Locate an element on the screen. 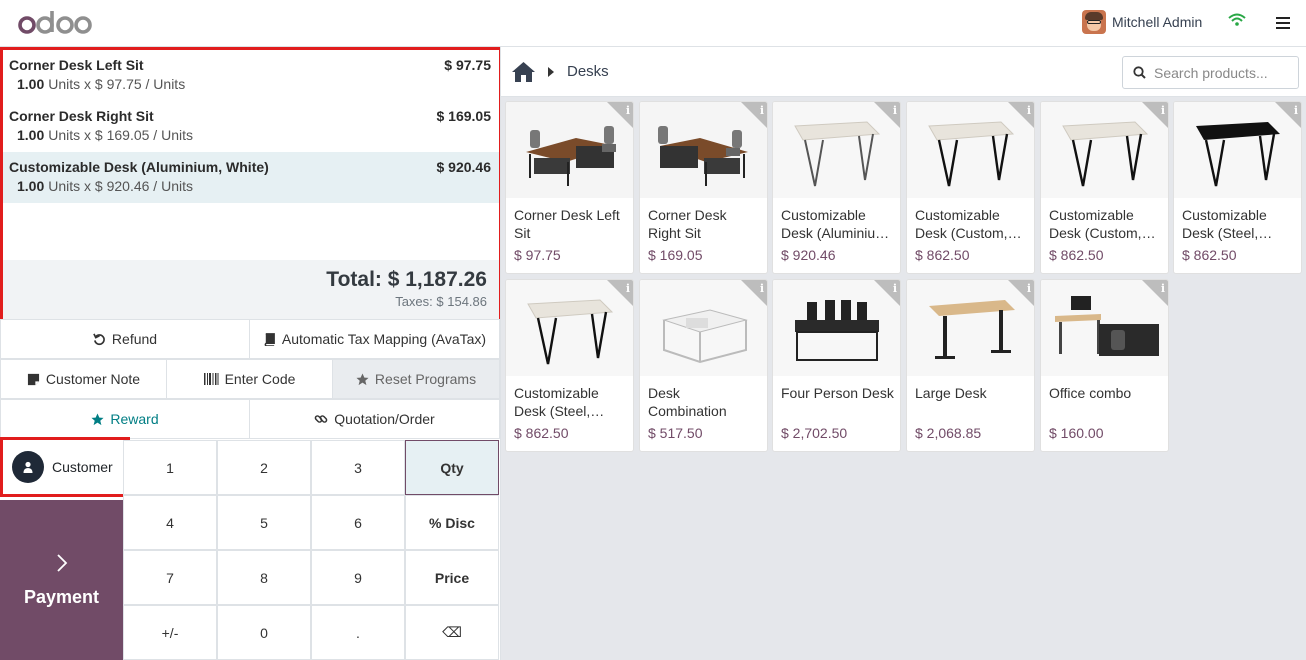  reward-button: Reward is located at coordinates (125, 419).